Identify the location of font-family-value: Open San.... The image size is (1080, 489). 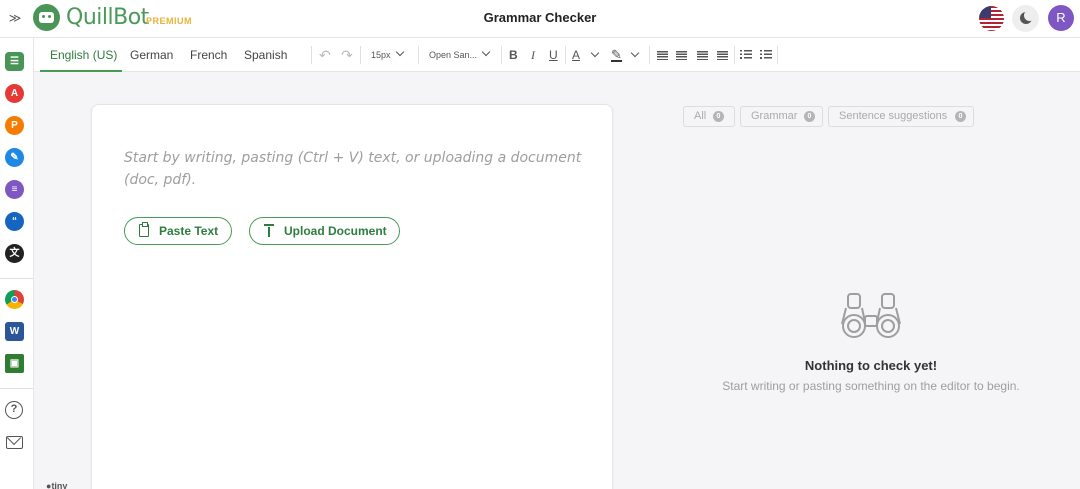
(453, 55).